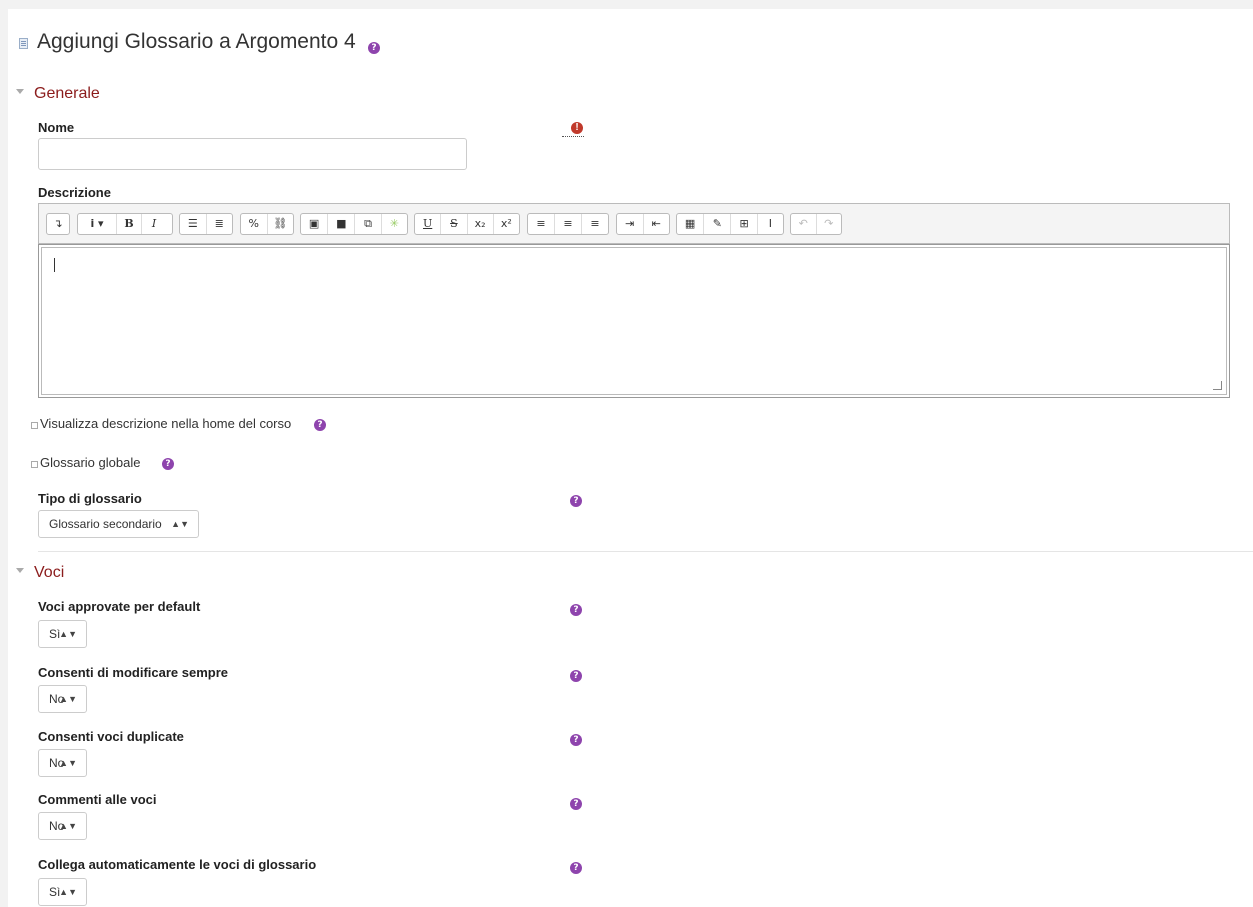 Image resolution: width=1253 pixels, height=907 pixels. Describe the element at coordinates (54, 265) in the screenshot. I see `text-cursor` at that location.